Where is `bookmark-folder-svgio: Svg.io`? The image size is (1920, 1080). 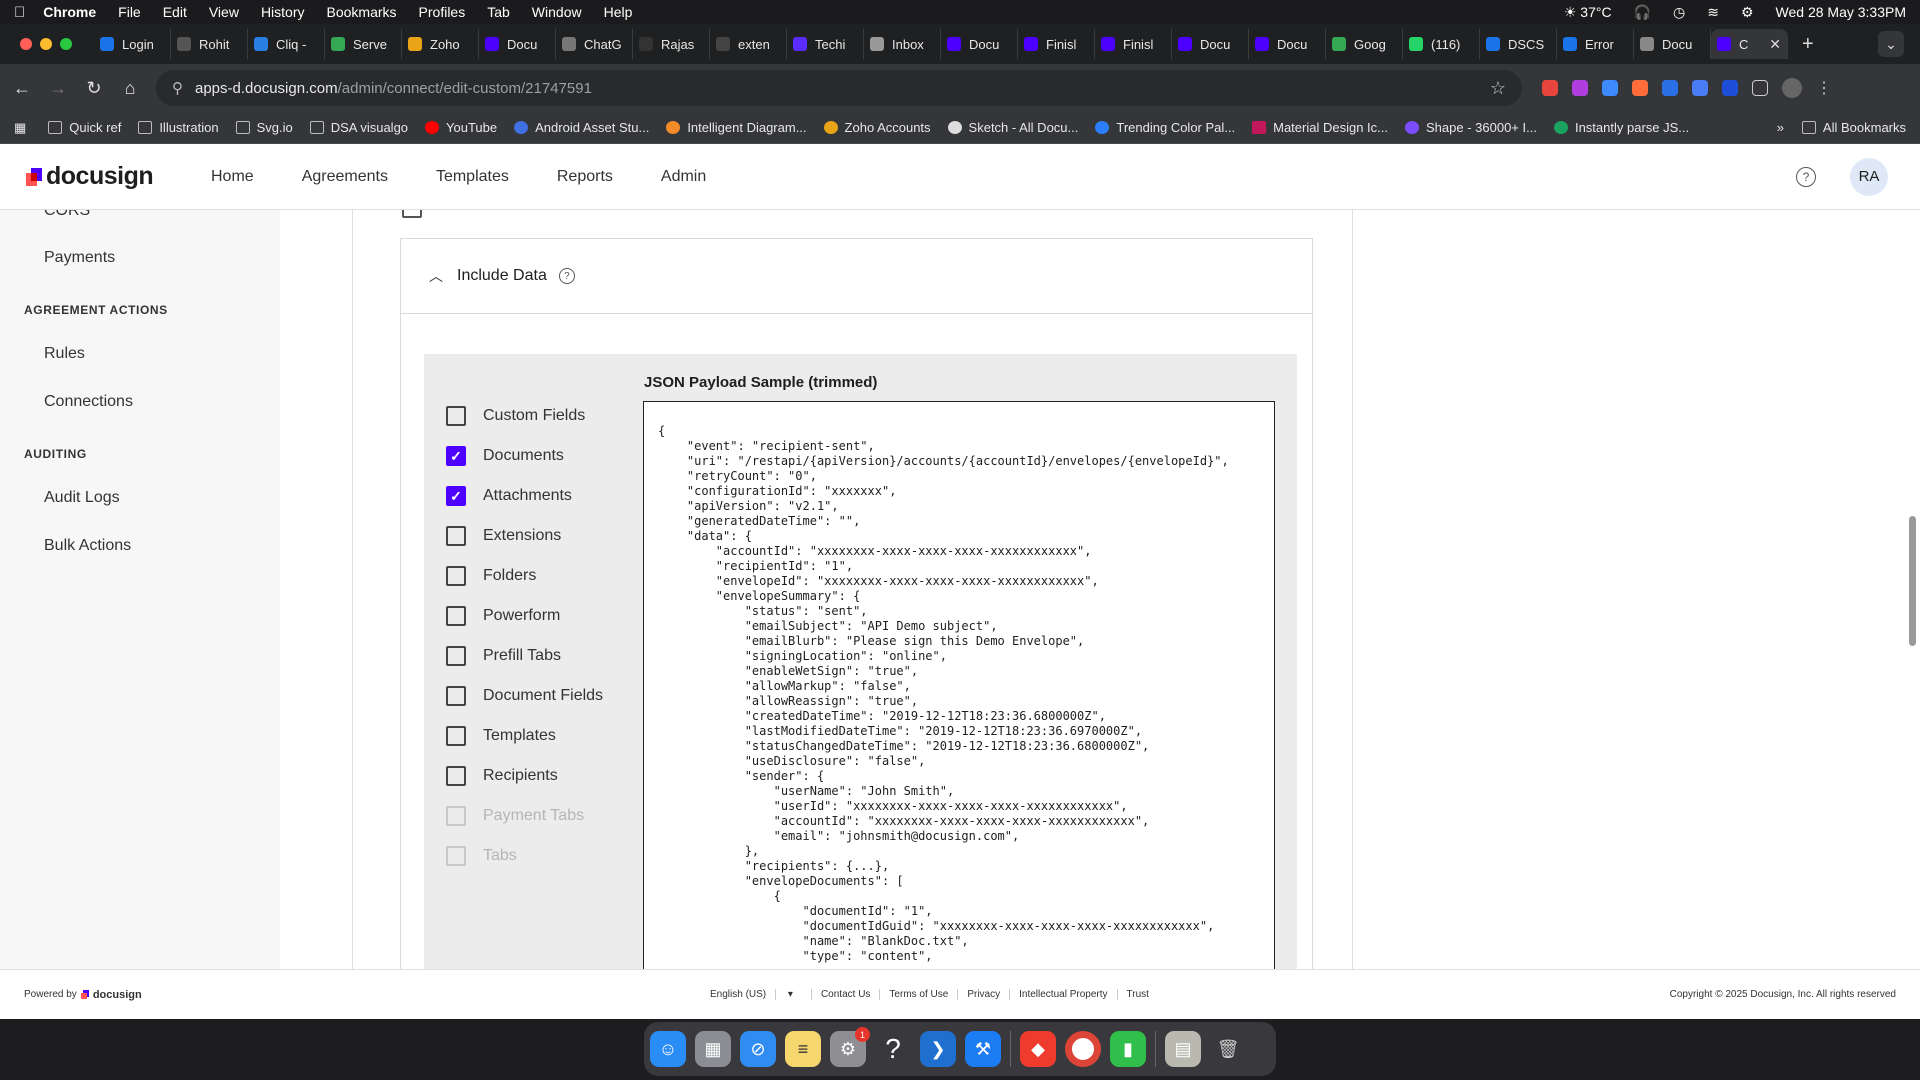
bookmark-folder-svgio: Svg.io is located at coordinates (264, 127).